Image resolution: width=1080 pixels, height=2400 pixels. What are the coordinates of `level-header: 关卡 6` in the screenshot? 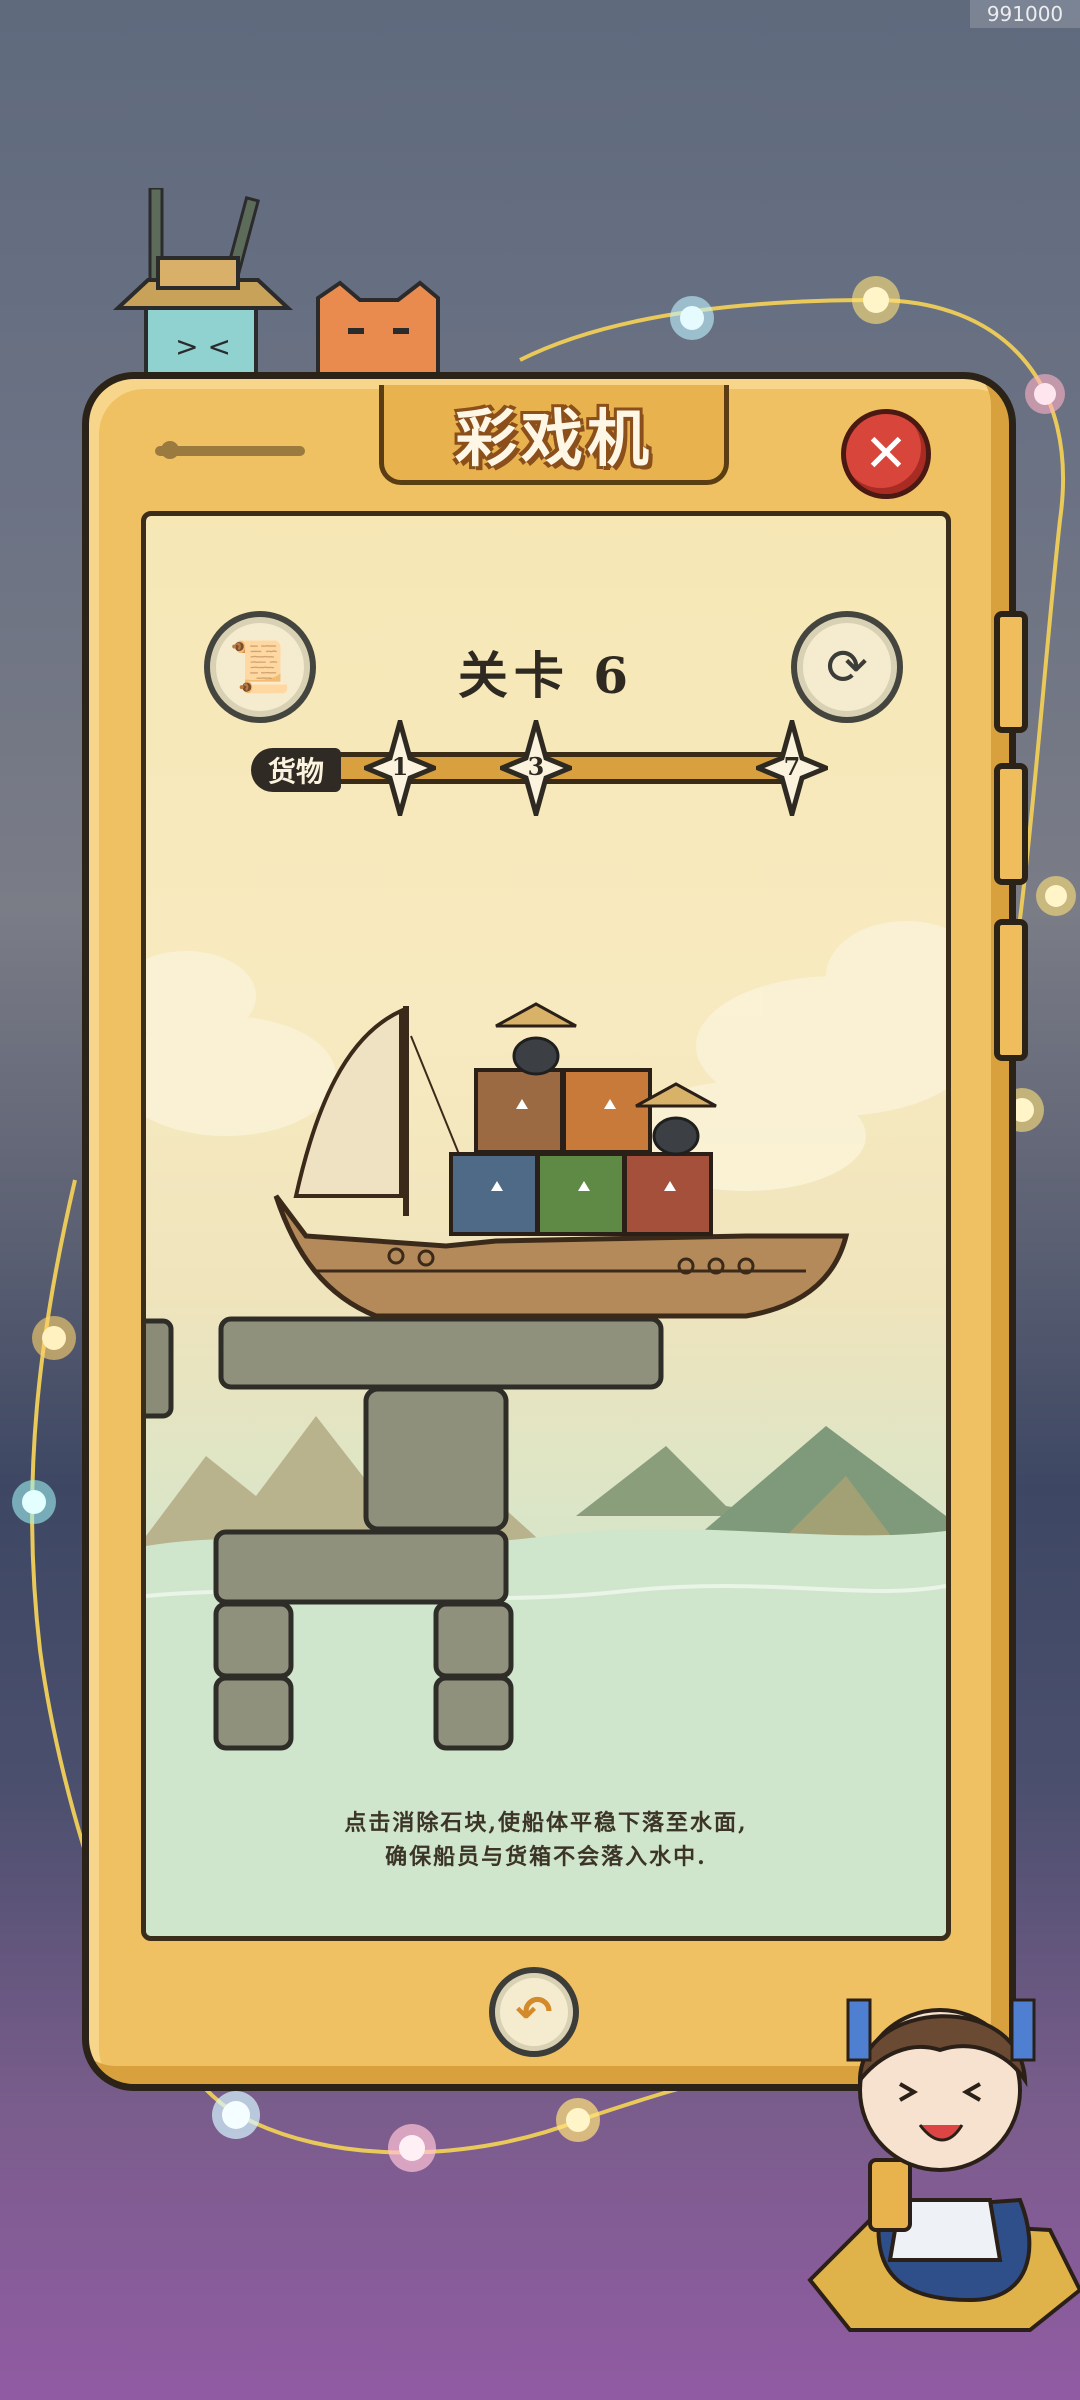 It's located at (546, 672).